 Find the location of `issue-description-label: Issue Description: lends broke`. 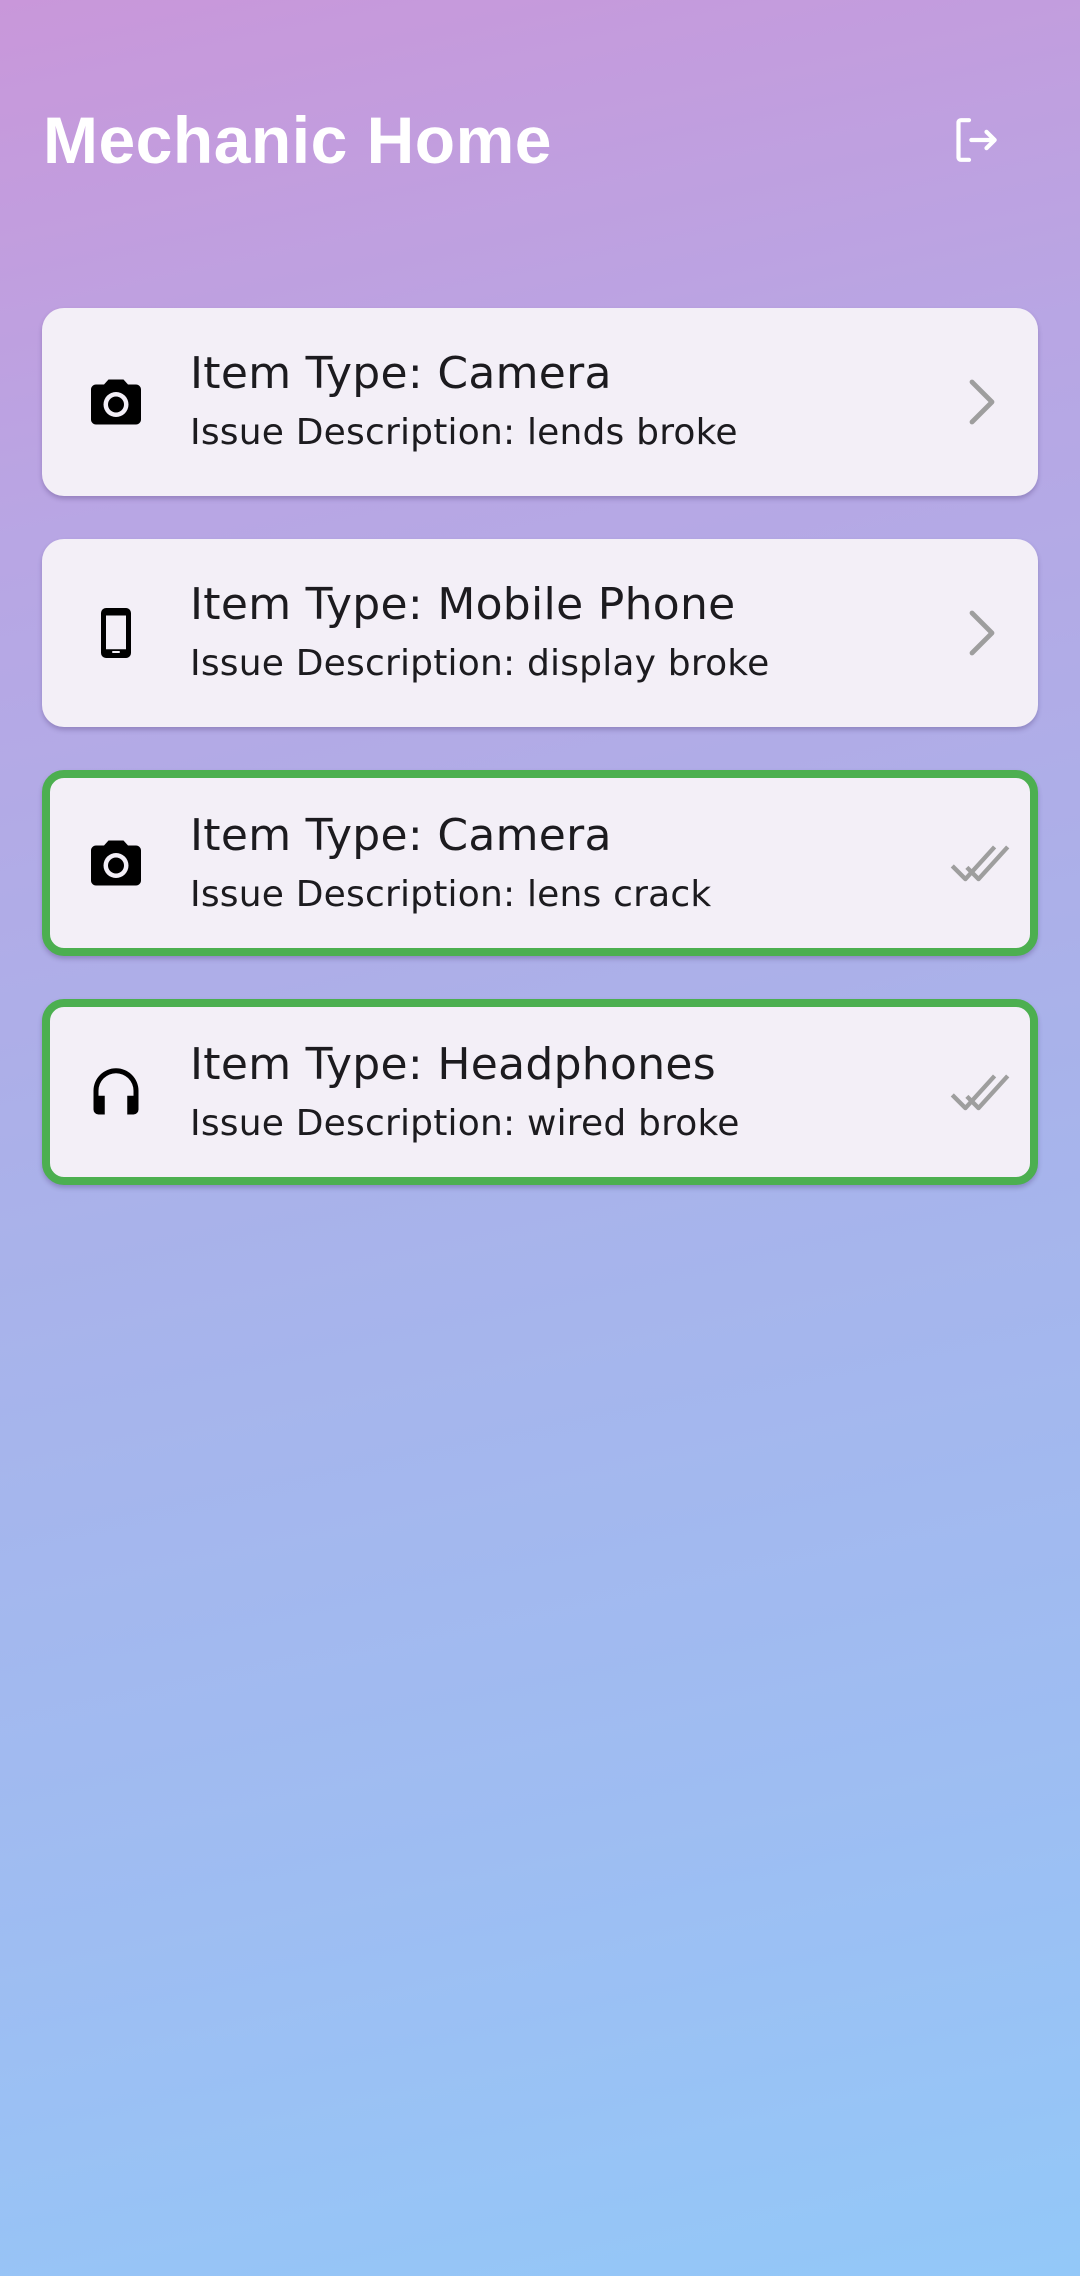

issue-description-label: Issue Description: lends broke is located at coordinates (464, 432).